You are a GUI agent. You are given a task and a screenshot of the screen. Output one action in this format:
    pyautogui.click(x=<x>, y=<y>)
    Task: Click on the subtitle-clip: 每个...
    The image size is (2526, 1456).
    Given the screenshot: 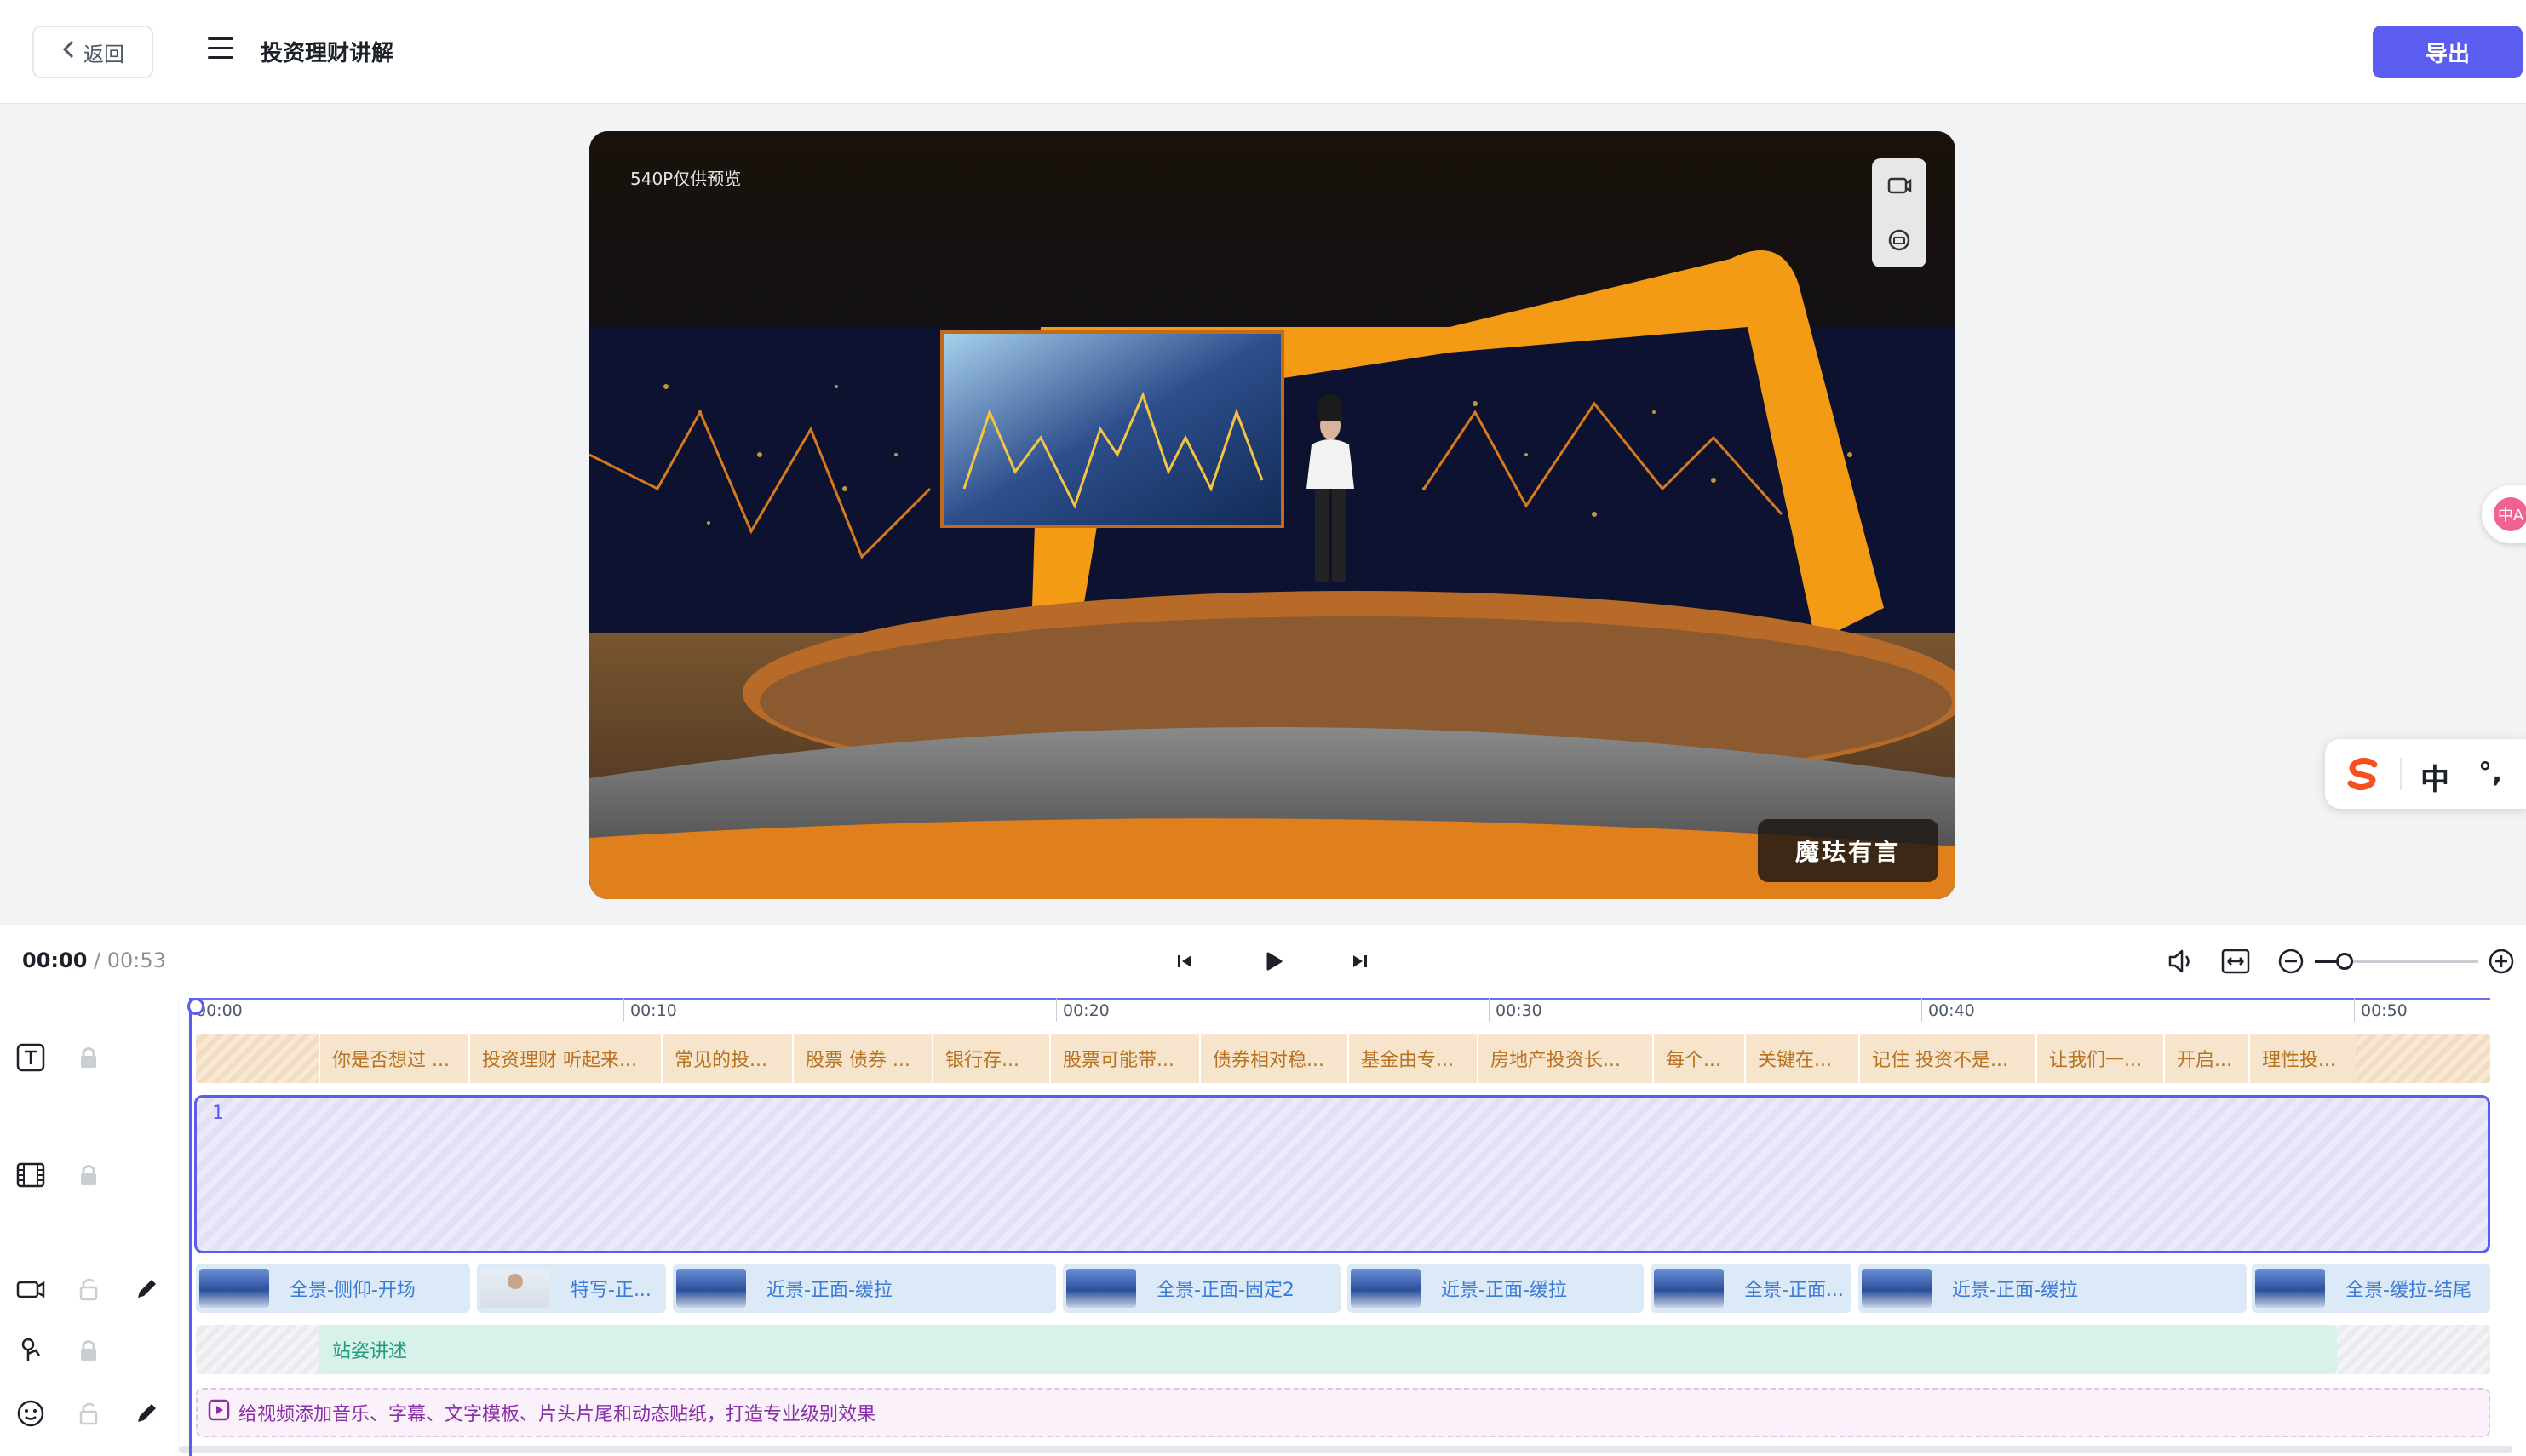 What is the action you would take?
    pyautogui.click(x=1698, y=1058)
    